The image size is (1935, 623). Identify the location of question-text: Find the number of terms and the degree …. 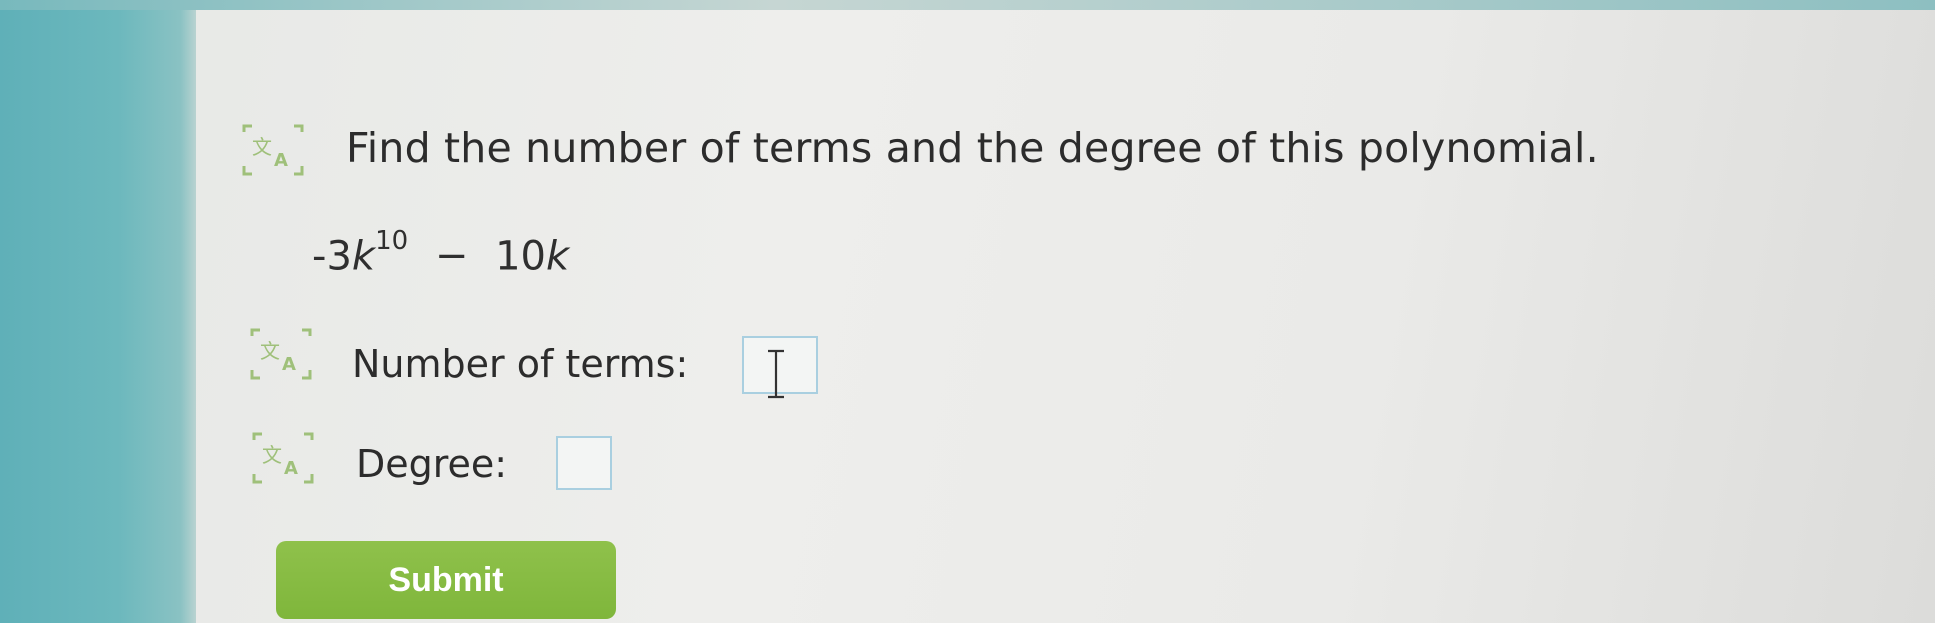
(972, 148).